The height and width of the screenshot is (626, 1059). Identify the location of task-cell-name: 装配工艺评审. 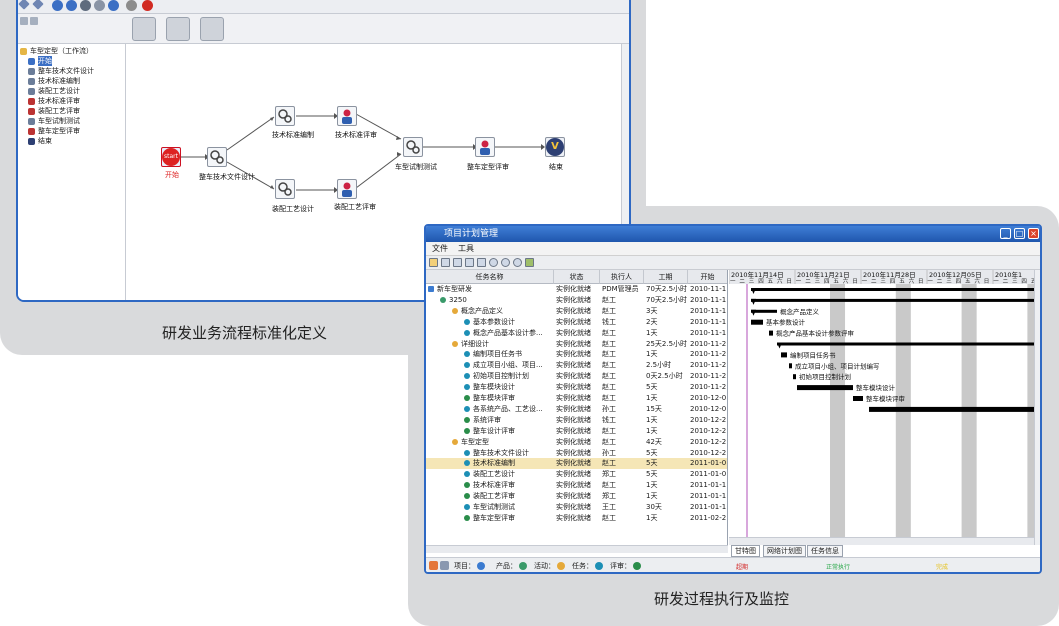
(490, 496).